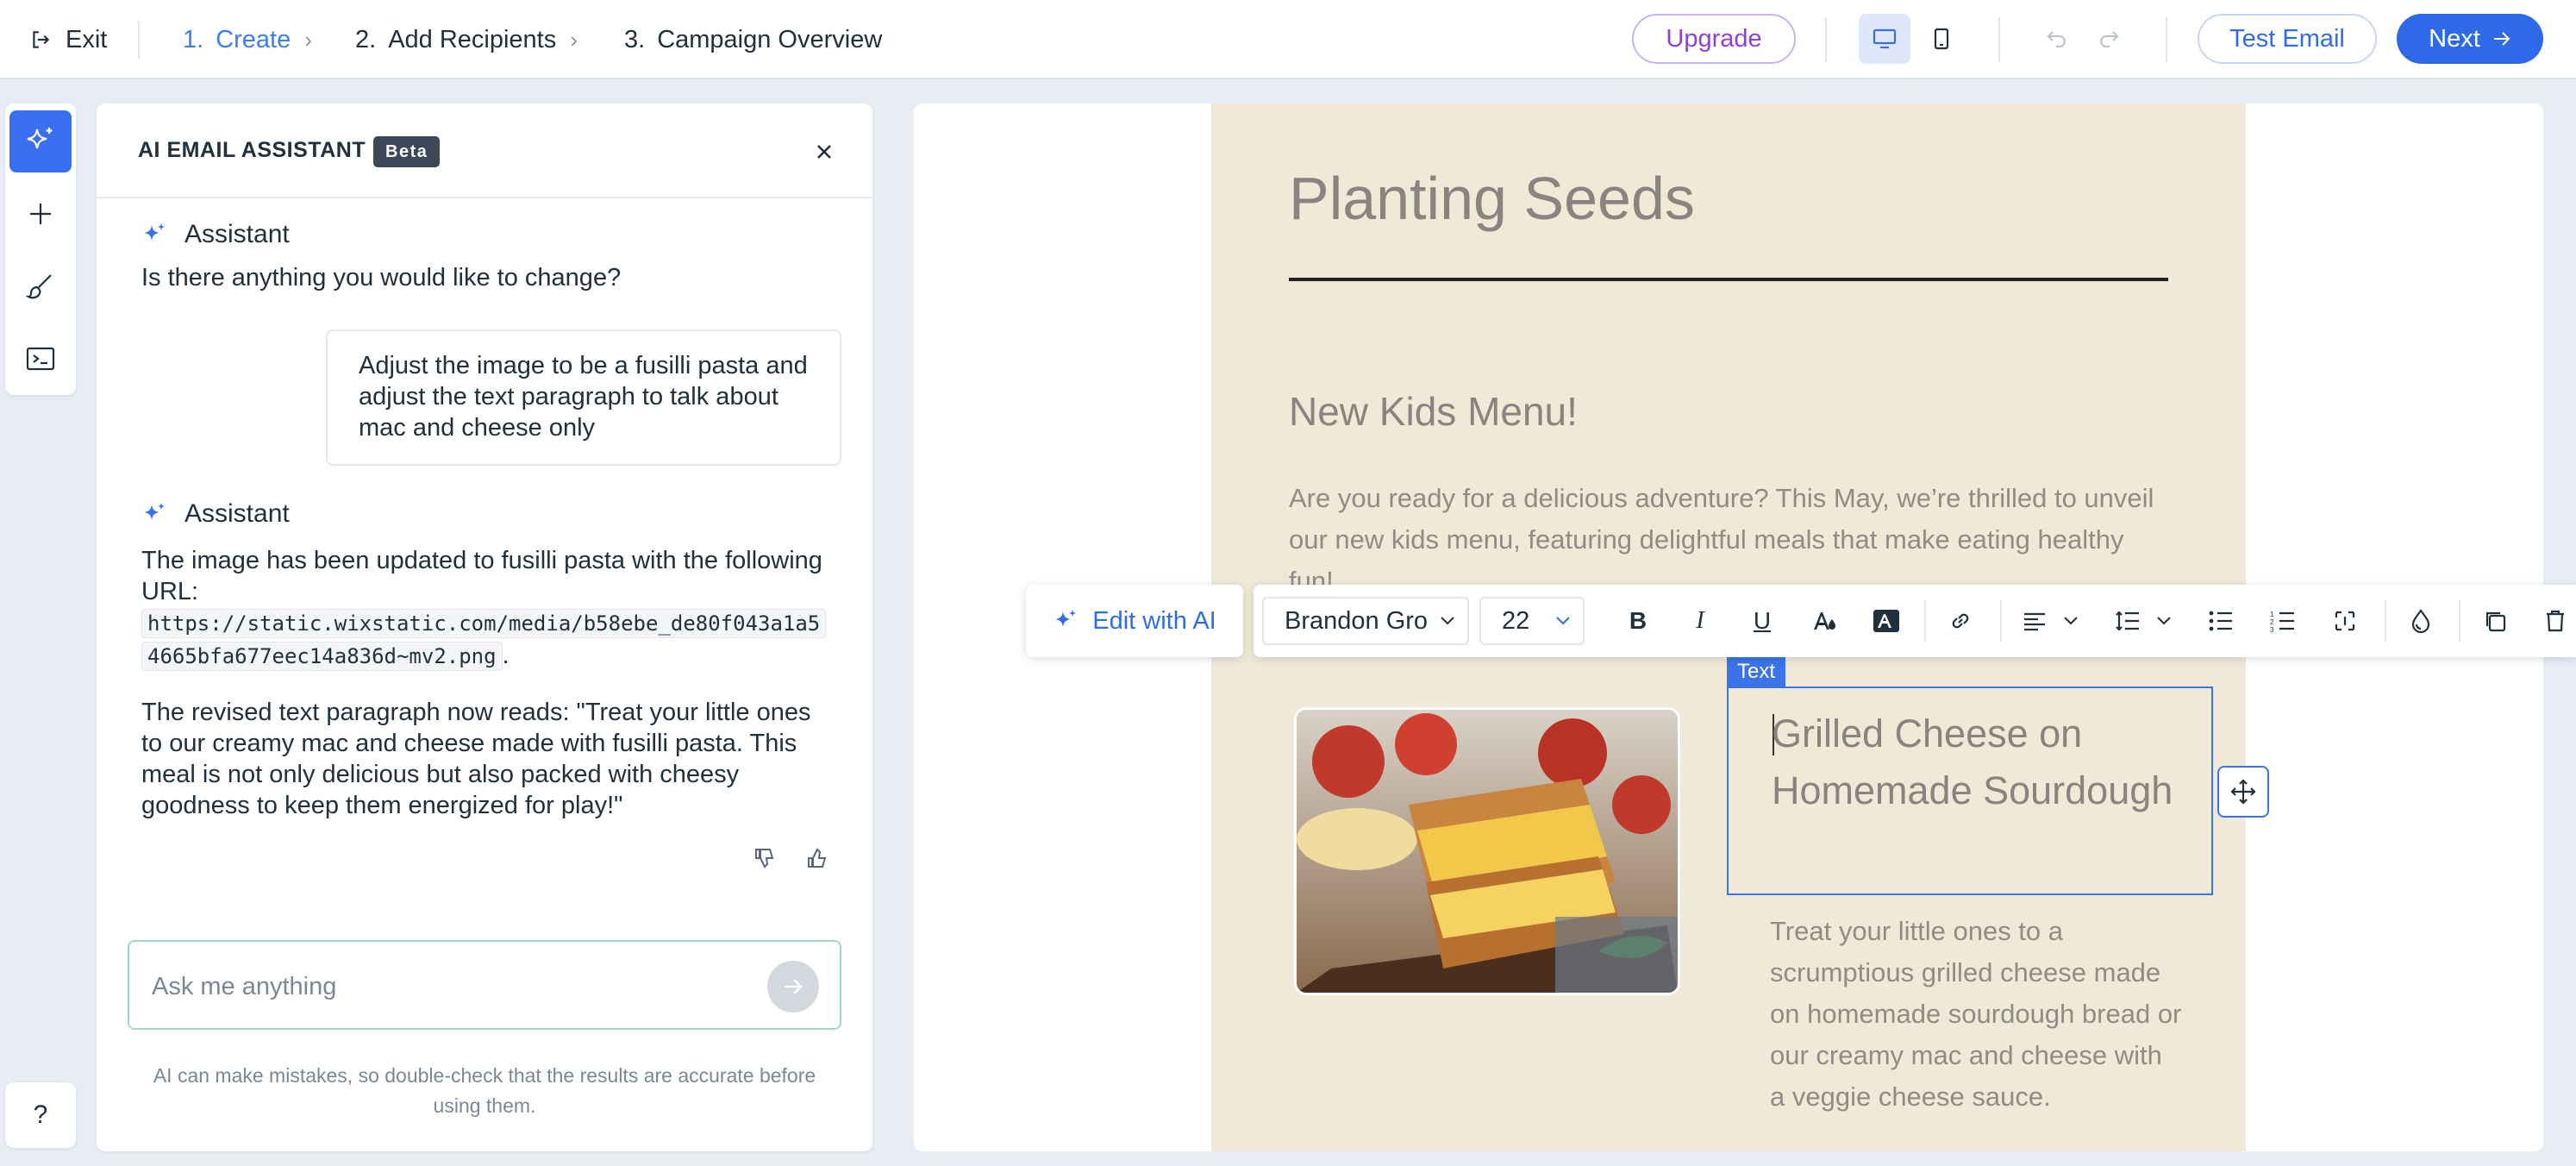  I want to click on numbered-list-icon: 123, so click(2282, 621).